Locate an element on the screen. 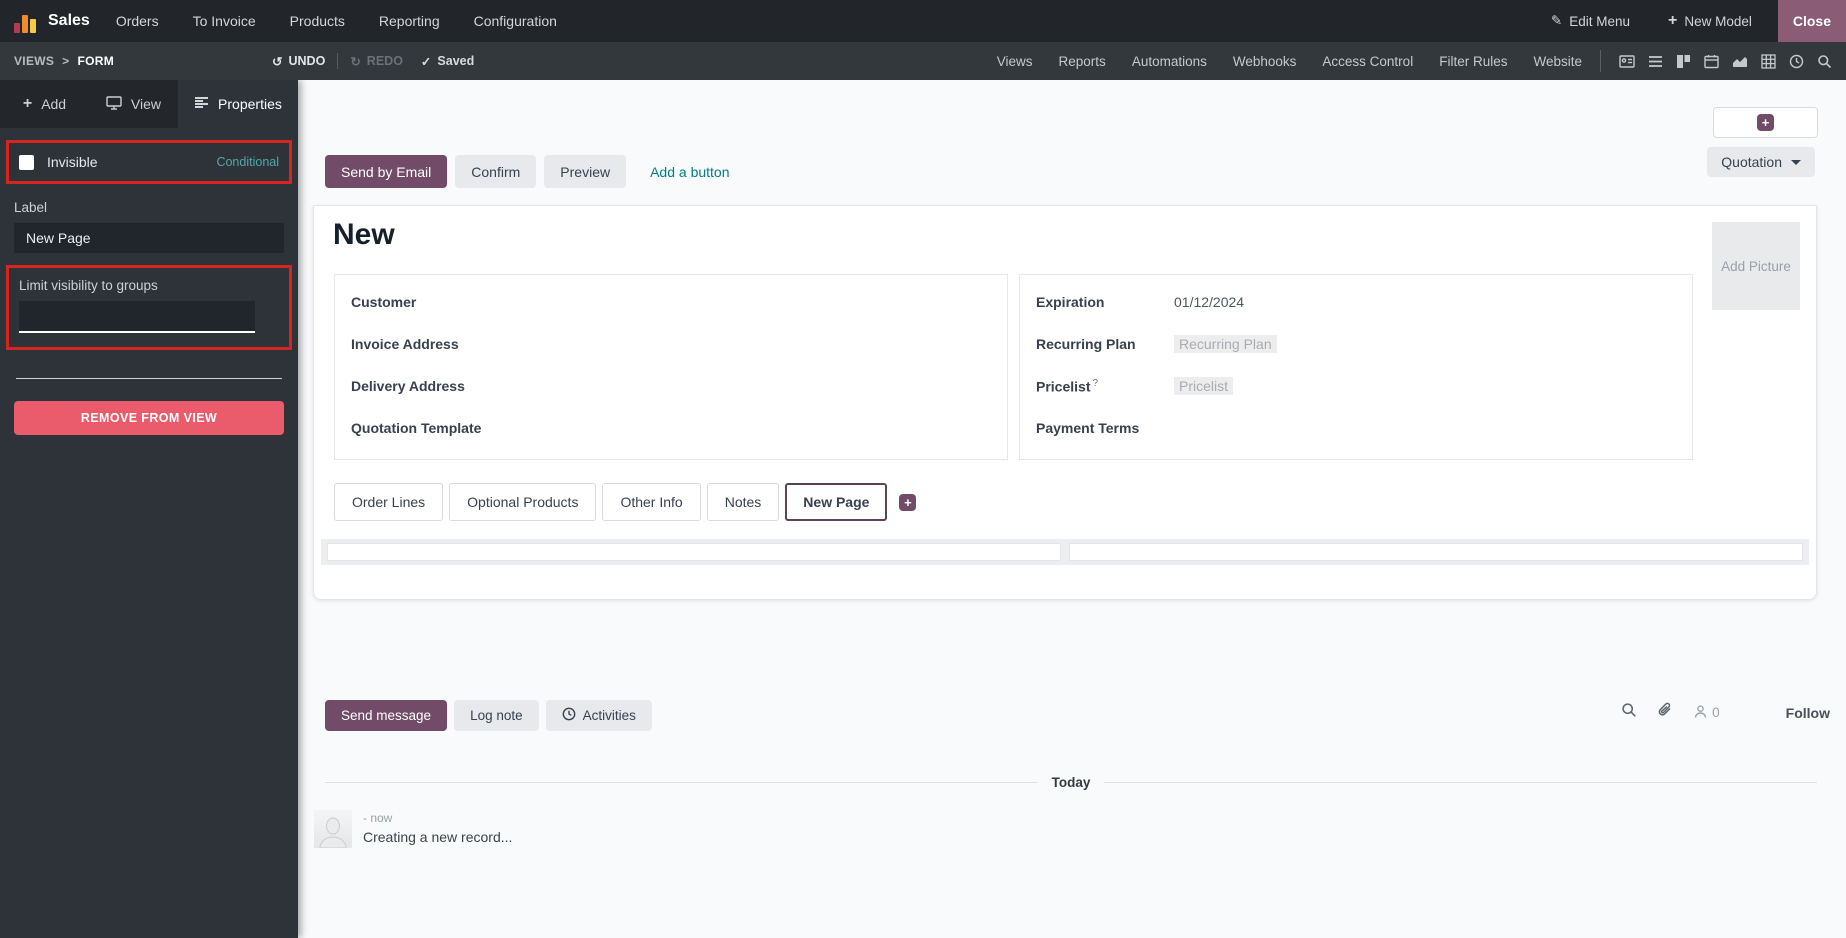 This screenshot has height=938, width=1846. tab-order-lines: Order Lines is located at coordinates (389, 502).